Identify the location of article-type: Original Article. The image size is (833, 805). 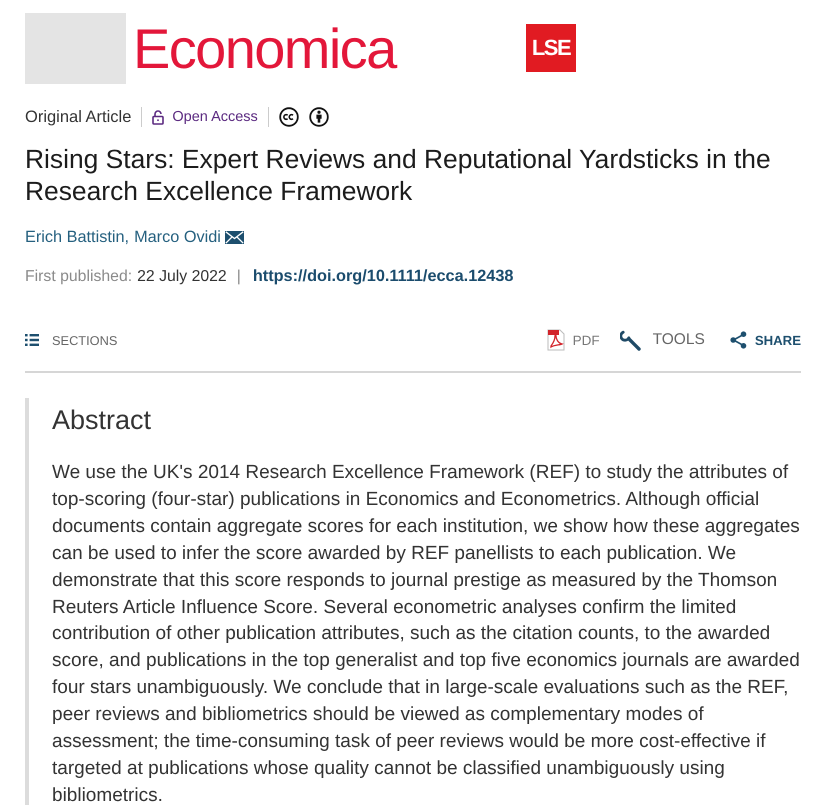
(78, 117).